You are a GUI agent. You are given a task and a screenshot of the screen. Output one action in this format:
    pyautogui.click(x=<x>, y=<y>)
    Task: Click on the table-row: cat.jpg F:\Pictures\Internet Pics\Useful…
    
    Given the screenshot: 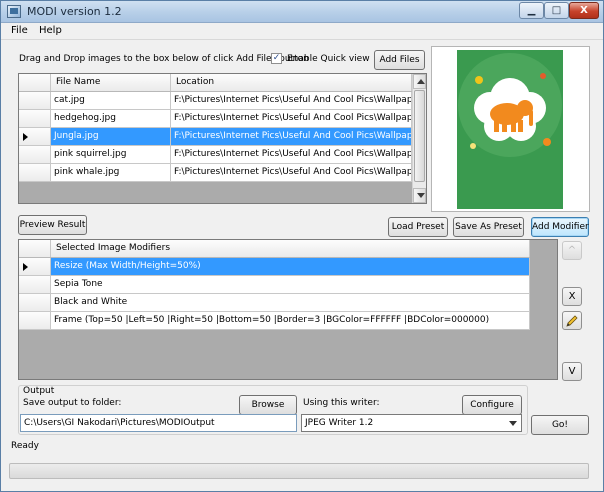 What is the action you would take?
    pyautogui.click(x=215, y=101)
    